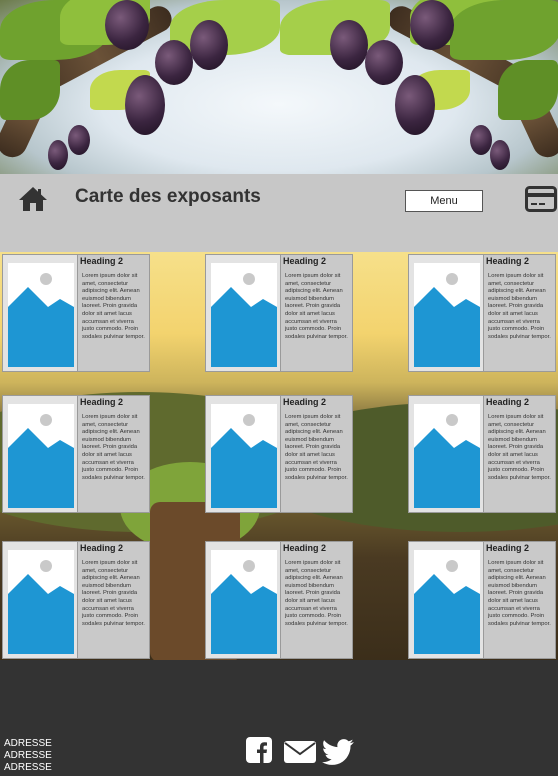 This screenshot has height=776, width=558. I want to click on card-button, so click(541, 199).